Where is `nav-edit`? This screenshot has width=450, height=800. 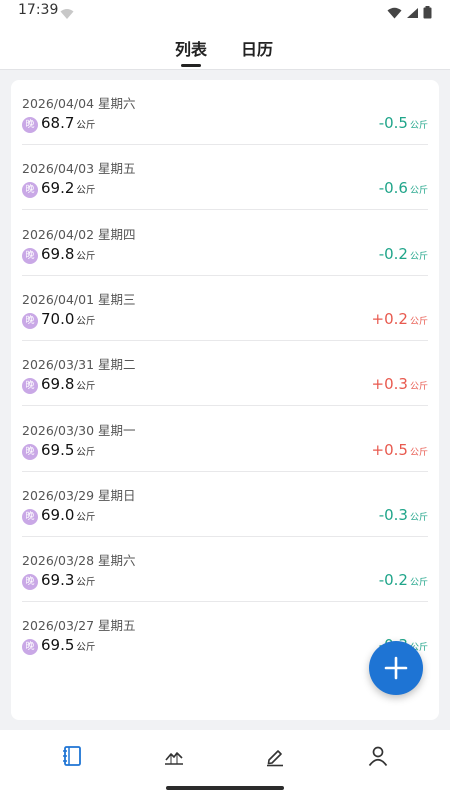 nav-edit is located at coordinates (275, 756).